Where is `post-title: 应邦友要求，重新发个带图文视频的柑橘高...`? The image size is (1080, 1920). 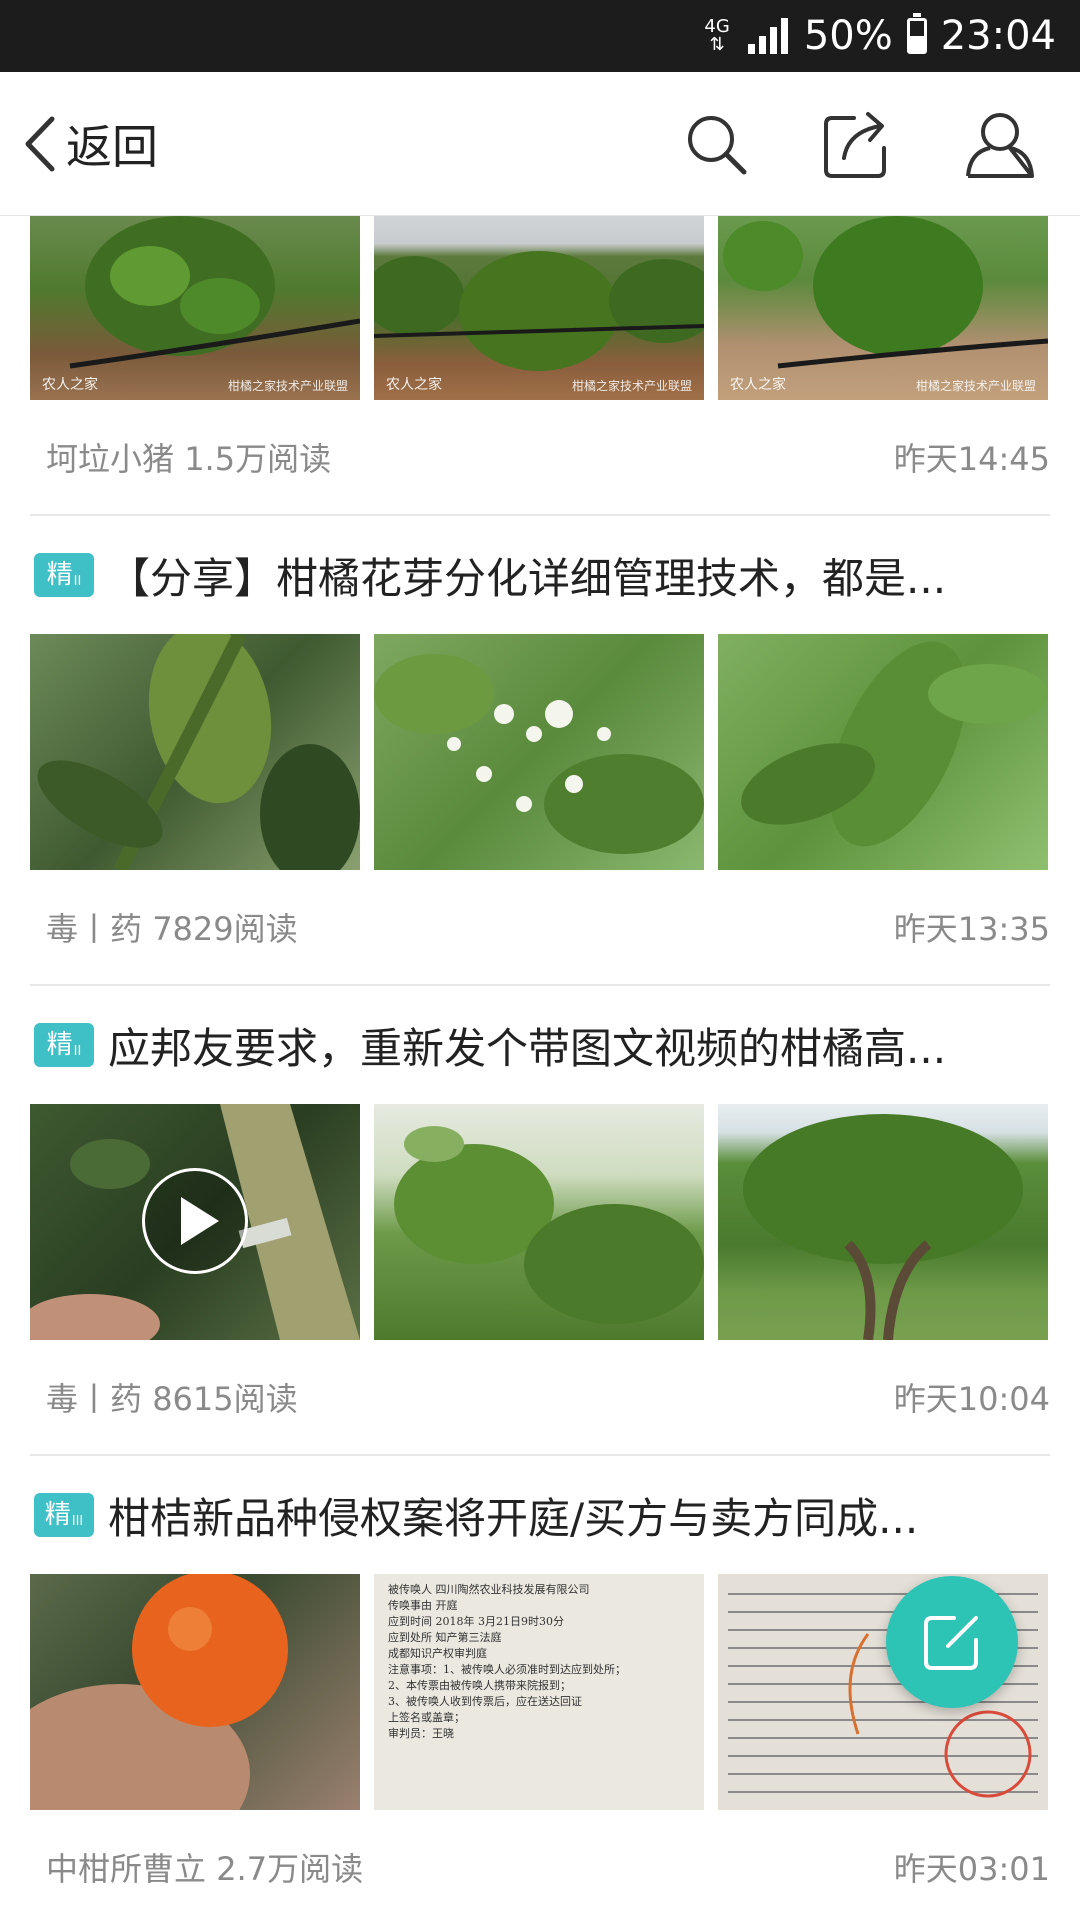 post-title: 应邦友要求，重新发个带图文视频的柑橘高... is located at coordinates (527, 1045).